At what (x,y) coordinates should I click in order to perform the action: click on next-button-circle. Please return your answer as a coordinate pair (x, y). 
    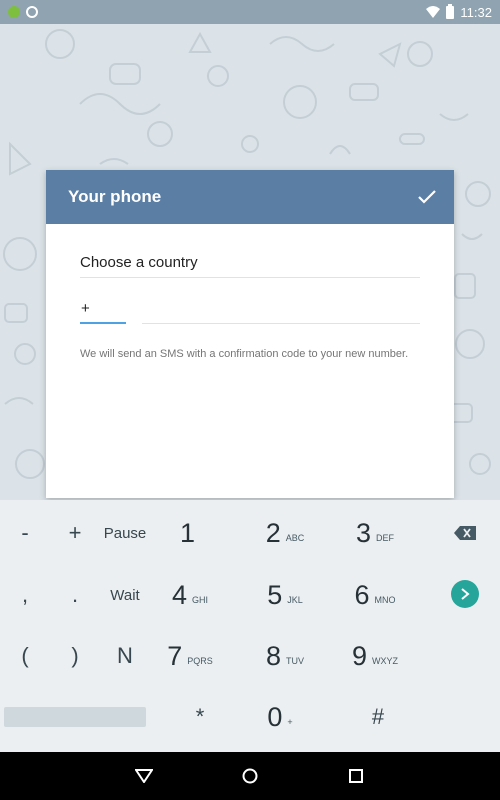
    Looking at the image, I should click on (465, 594).